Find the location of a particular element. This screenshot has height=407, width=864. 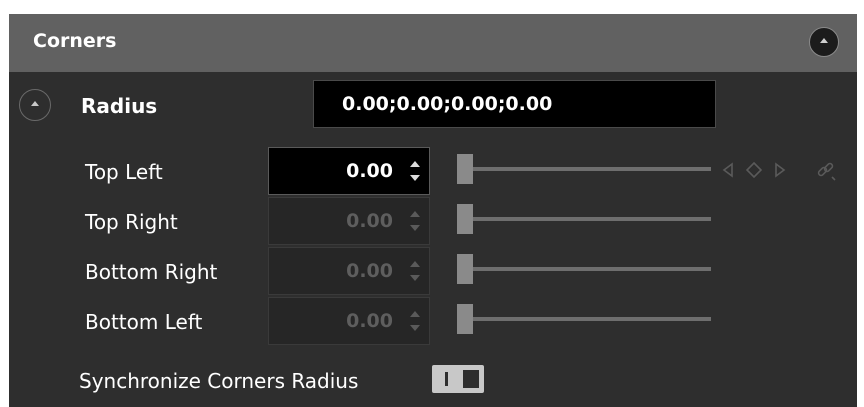

section-header: Corners is located at coordinates (433, 43).